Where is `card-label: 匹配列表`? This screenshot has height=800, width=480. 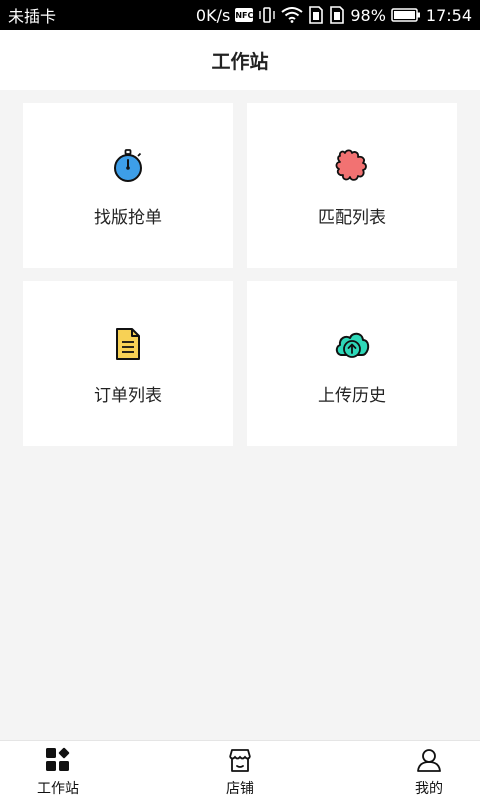
card-label: 匹配列表 is located at coordinates (352, 218).